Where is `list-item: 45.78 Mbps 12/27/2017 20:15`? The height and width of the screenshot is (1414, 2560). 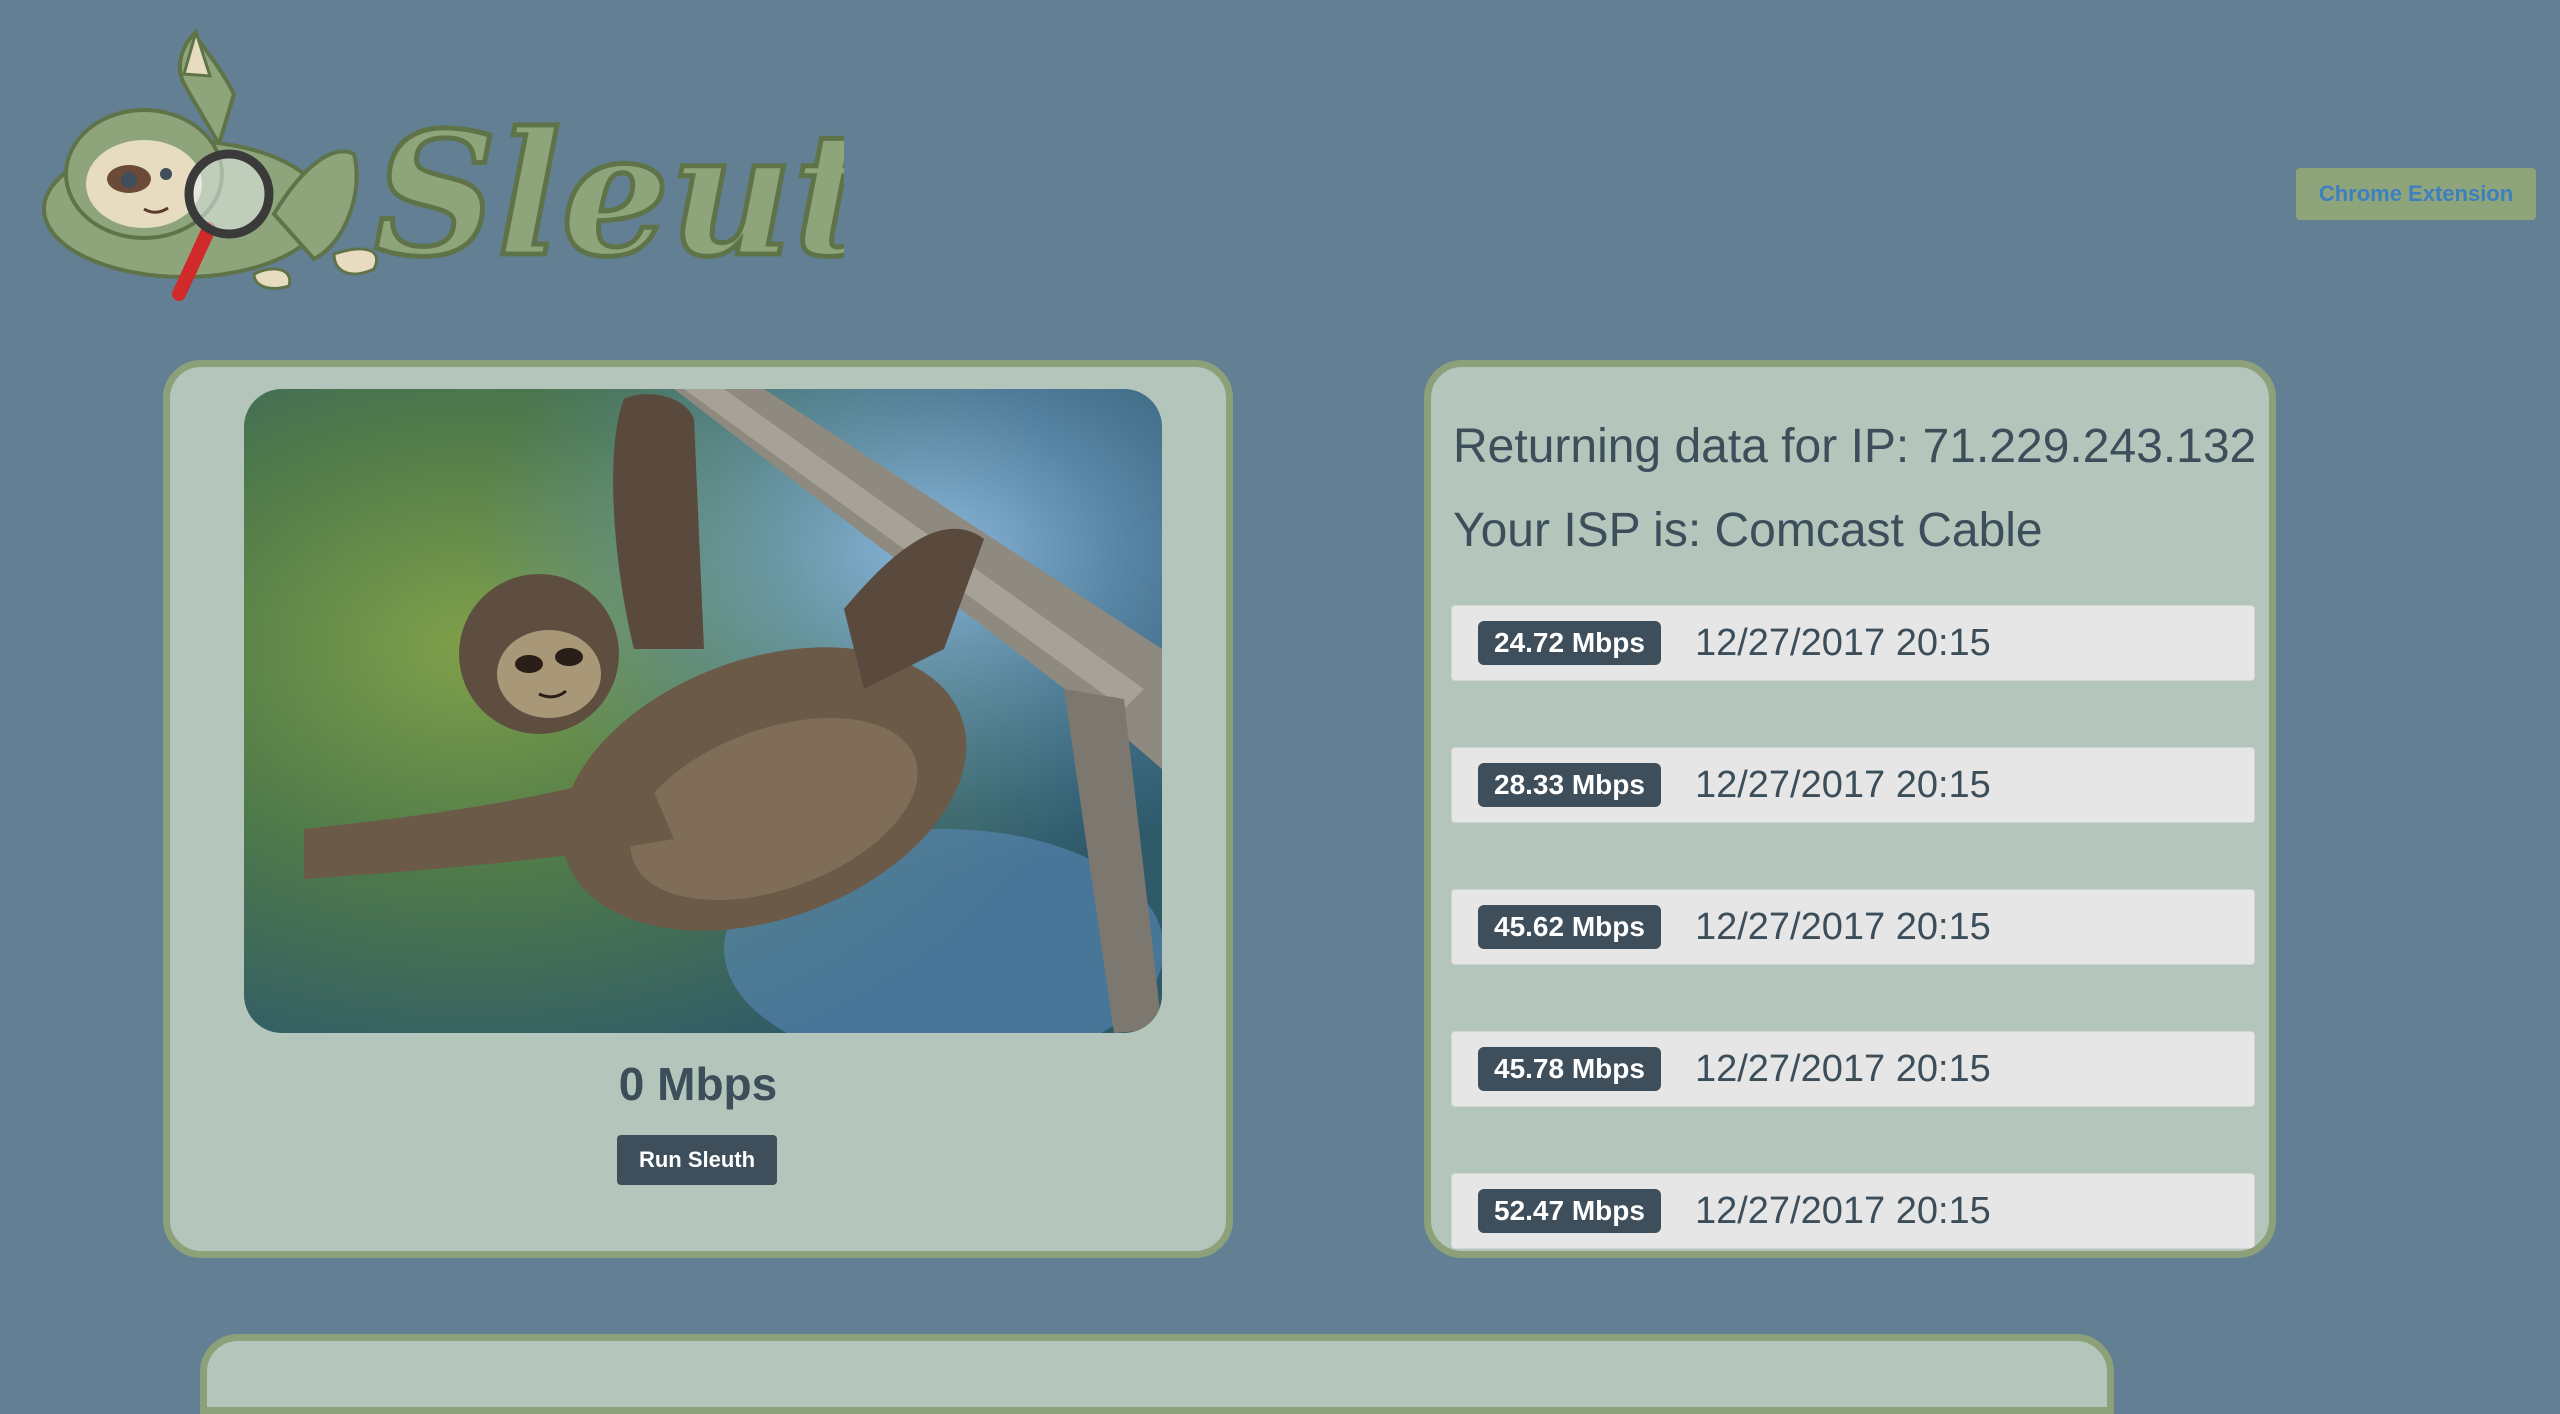
list-item: 45.78 Mbps 12/27/2017 20:15 is located at coordinates (1853, 1069).